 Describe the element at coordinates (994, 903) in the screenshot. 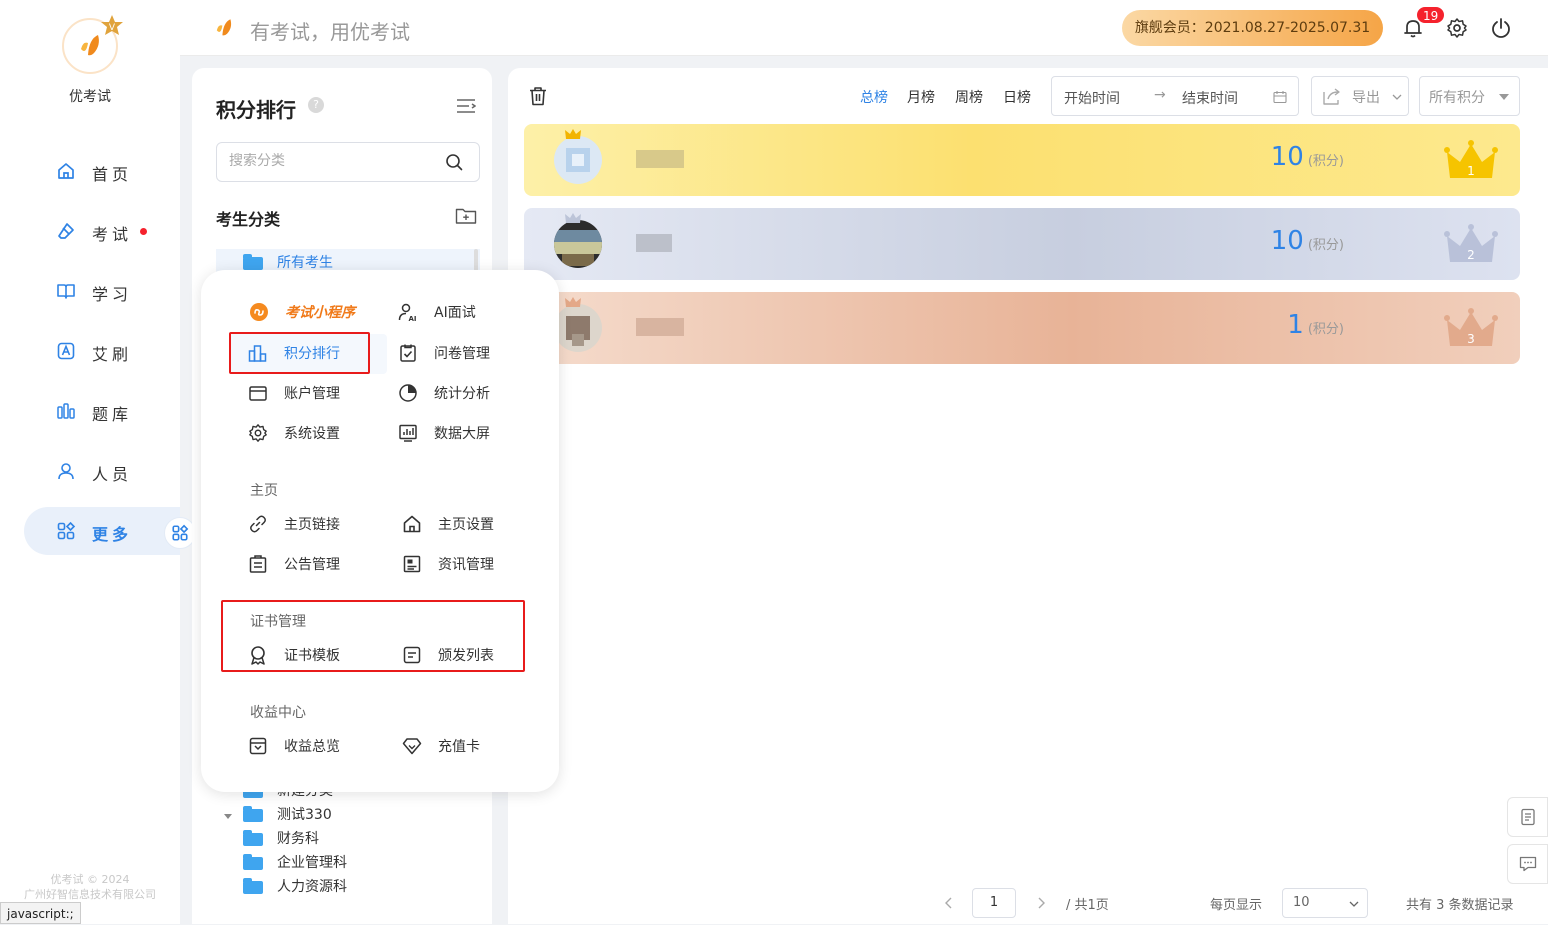

I see `current-page-input: 1` at that location.